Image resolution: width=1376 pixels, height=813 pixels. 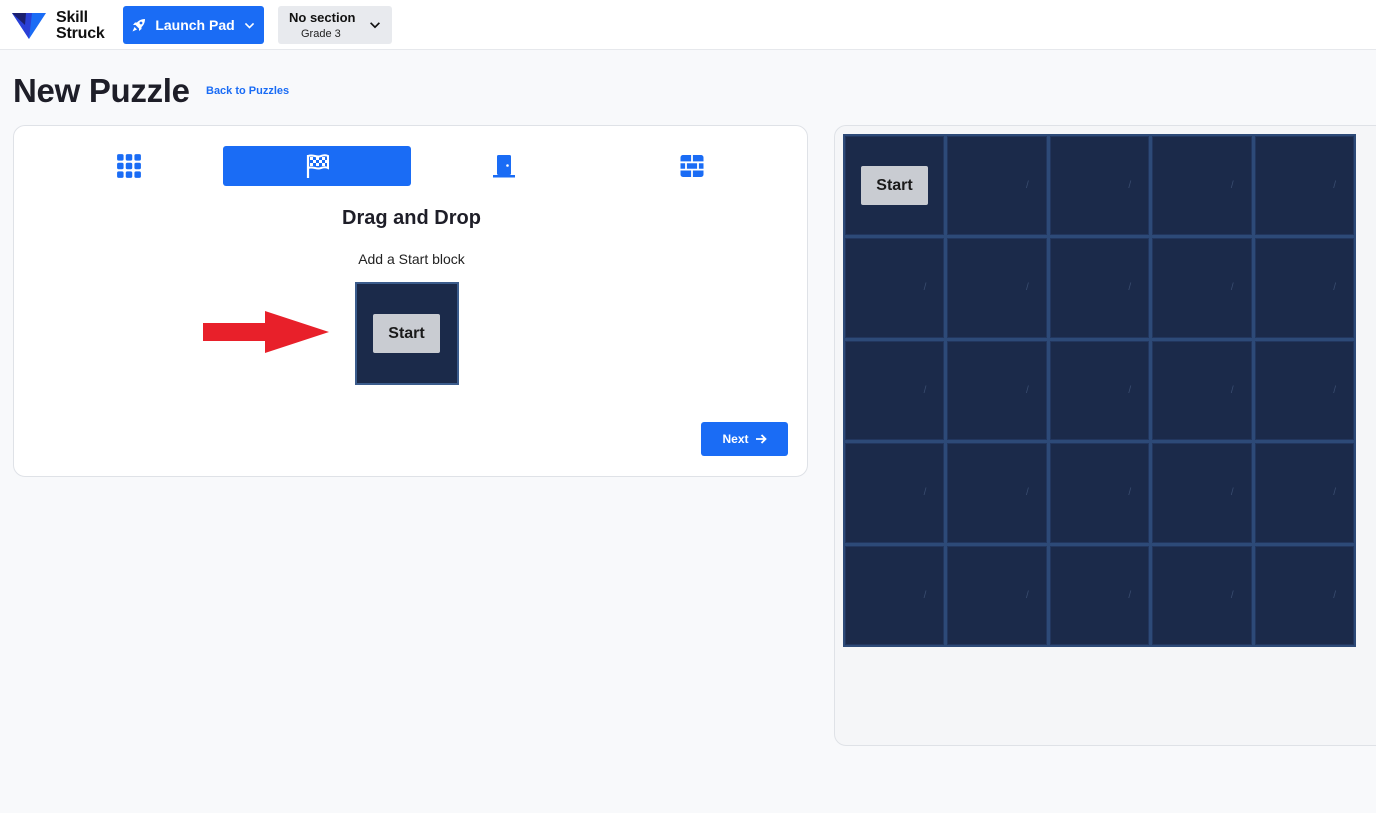 I want to click on logo-line1: Skill, so click(x=72, y=17).